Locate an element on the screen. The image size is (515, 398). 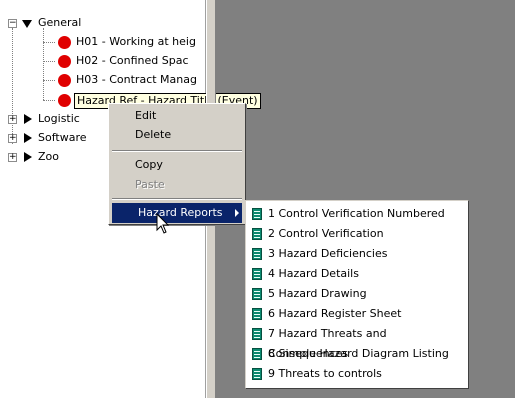
report-item-label: 4 Hazard Details is located at coordinates (313, 273).